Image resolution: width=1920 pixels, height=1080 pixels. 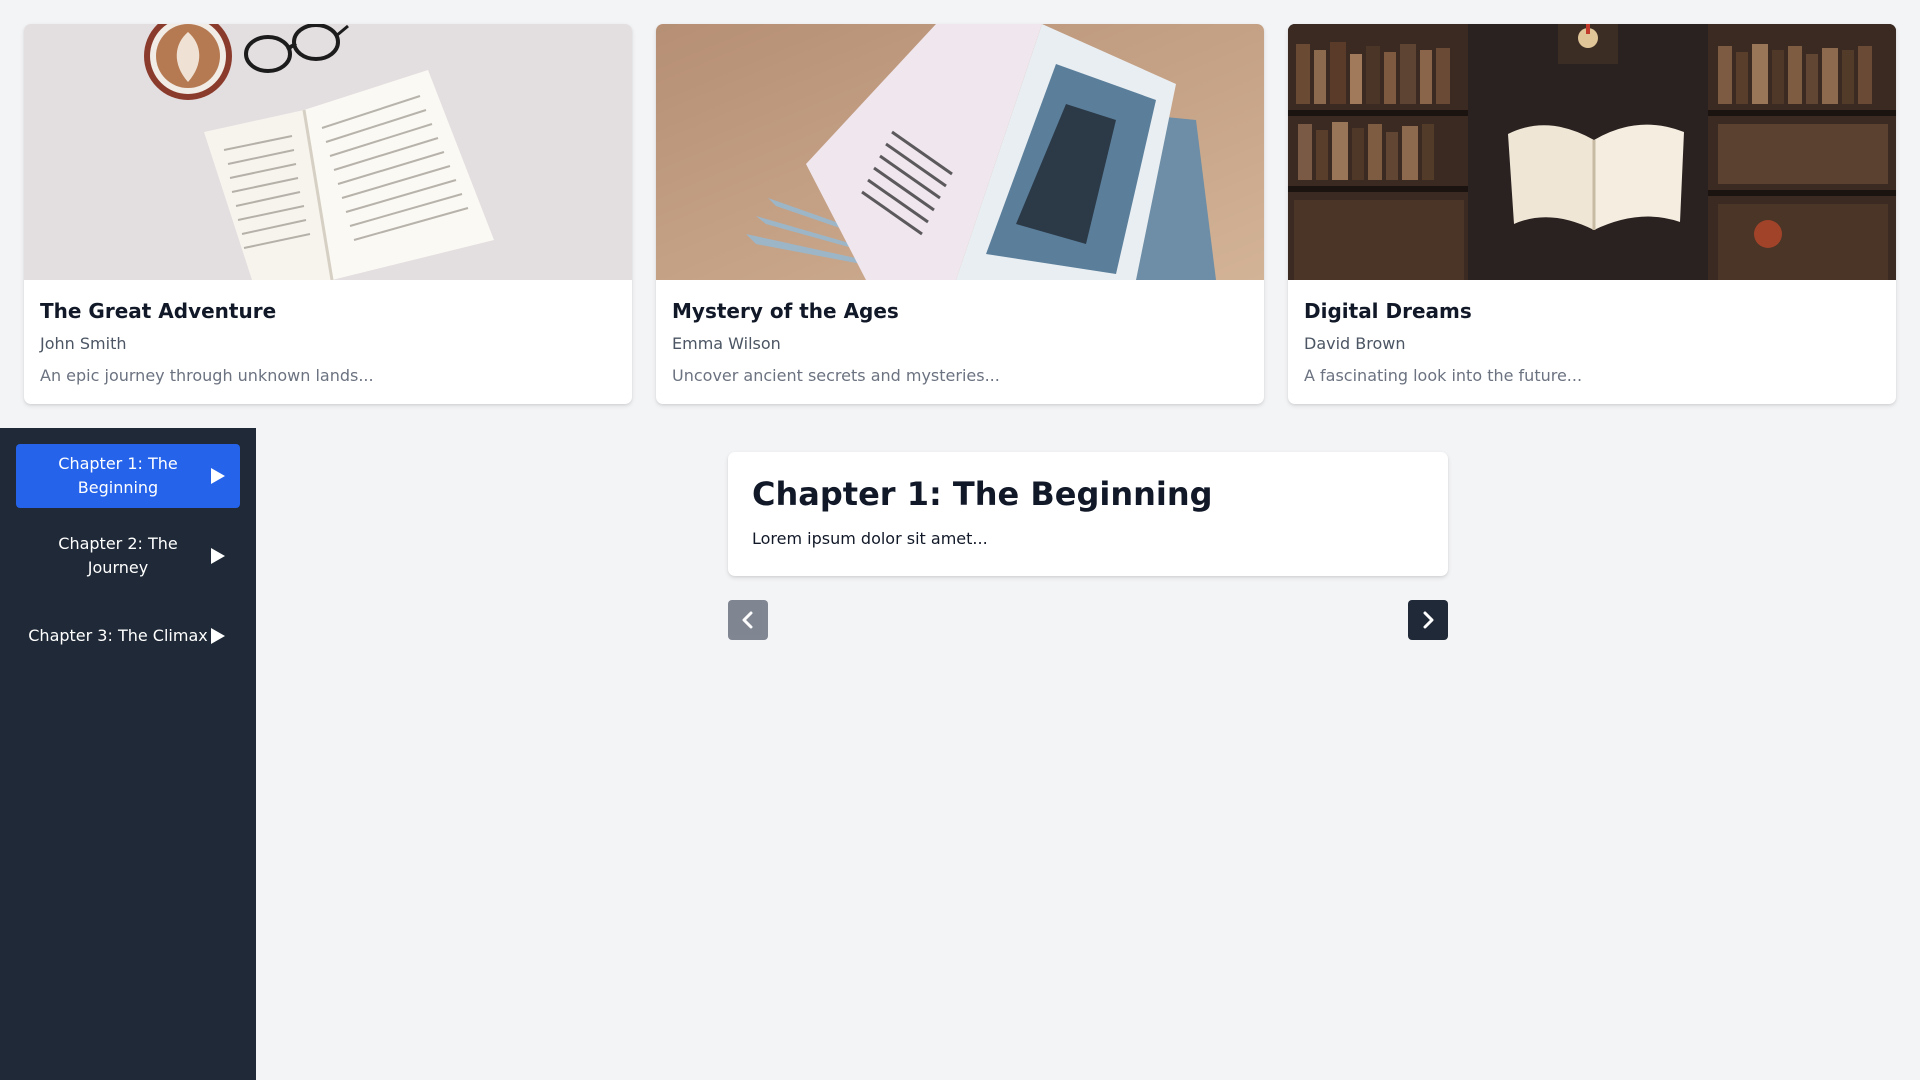 I want to click on chapter-label: Chapter 3: The Climax, so click(x=118, y=635).